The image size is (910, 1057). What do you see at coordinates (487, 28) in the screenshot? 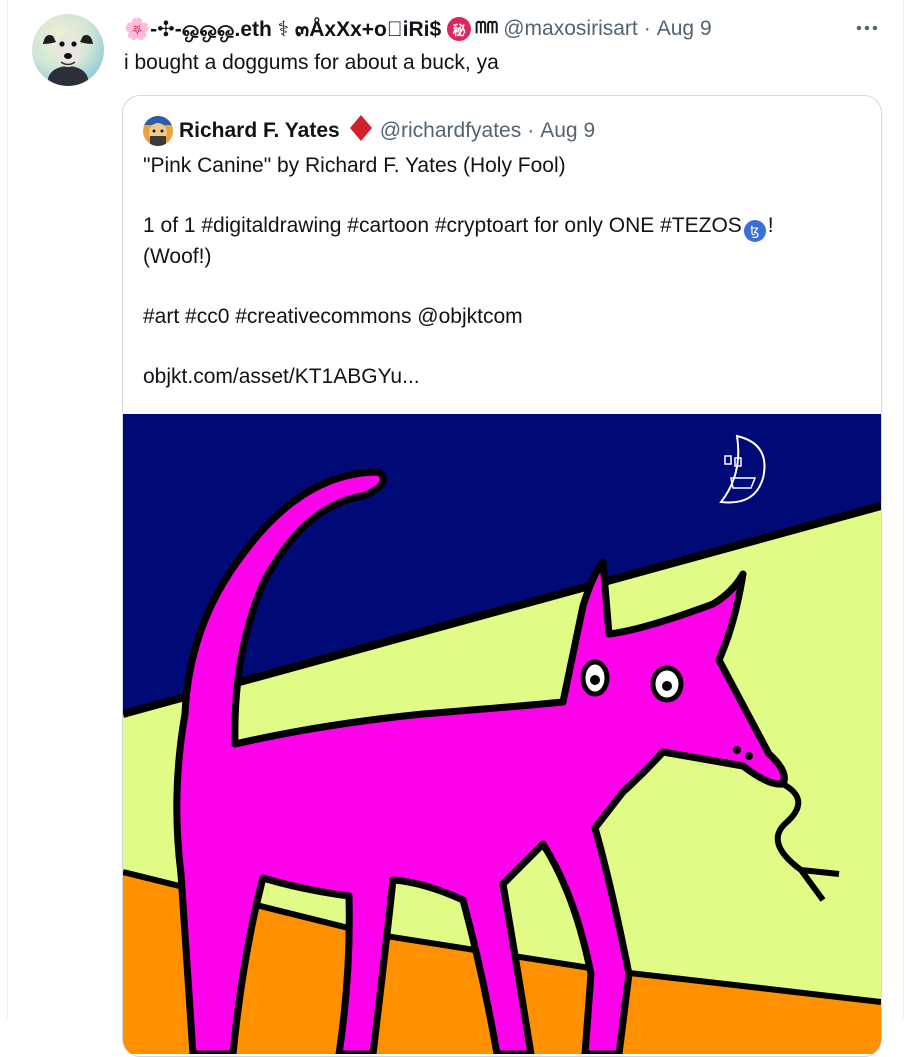
I see `author-name-glyph: ᗰᗰ` at bounding box center [487, 28].